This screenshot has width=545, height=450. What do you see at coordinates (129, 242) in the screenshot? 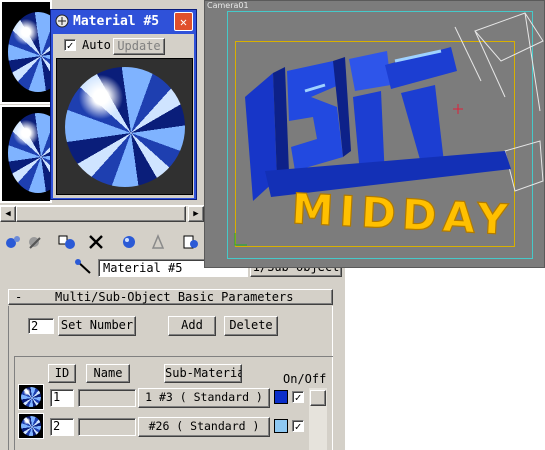
I see `make-unique-icon` at bounding box center [129, 242].